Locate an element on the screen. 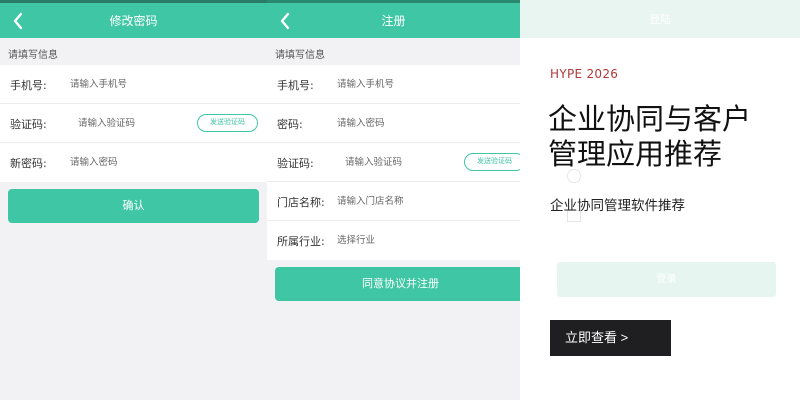 Image resolution: width=800 pixels, height=400 pixels. header-bar: 注册 is located at coordinates (393, 19).